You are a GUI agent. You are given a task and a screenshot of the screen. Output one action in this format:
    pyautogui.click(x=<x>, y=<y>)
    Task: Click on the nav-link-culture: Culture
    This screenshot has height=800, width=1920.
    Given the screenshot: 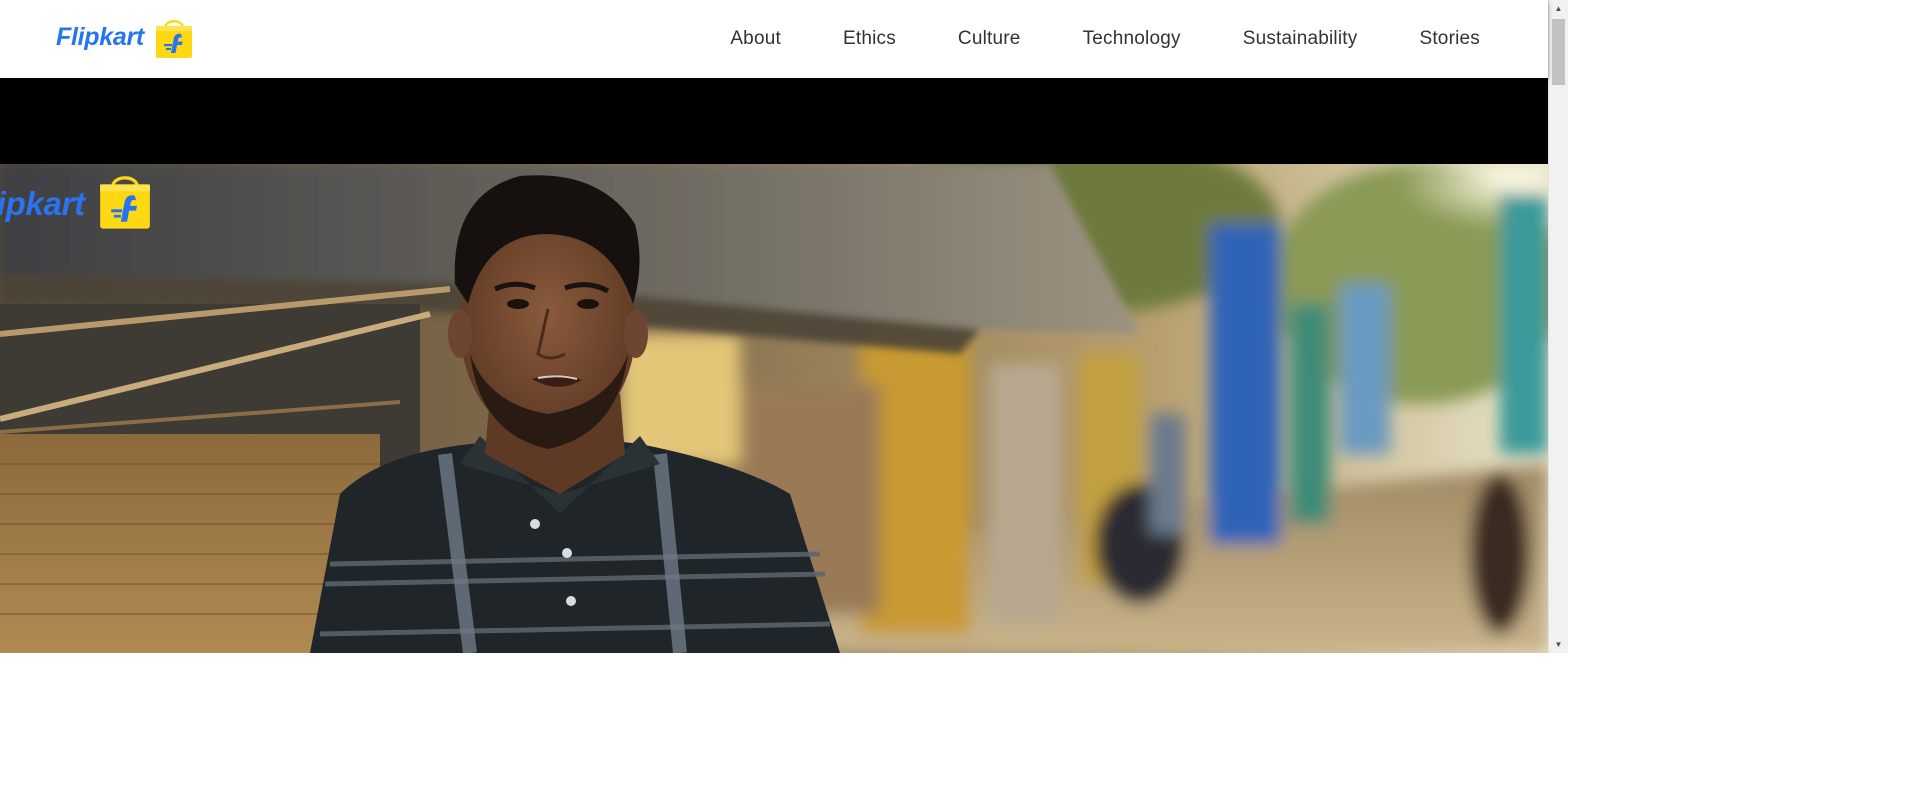 What is the action you would take?
    pyautogui.click(x=989, y=39)
    